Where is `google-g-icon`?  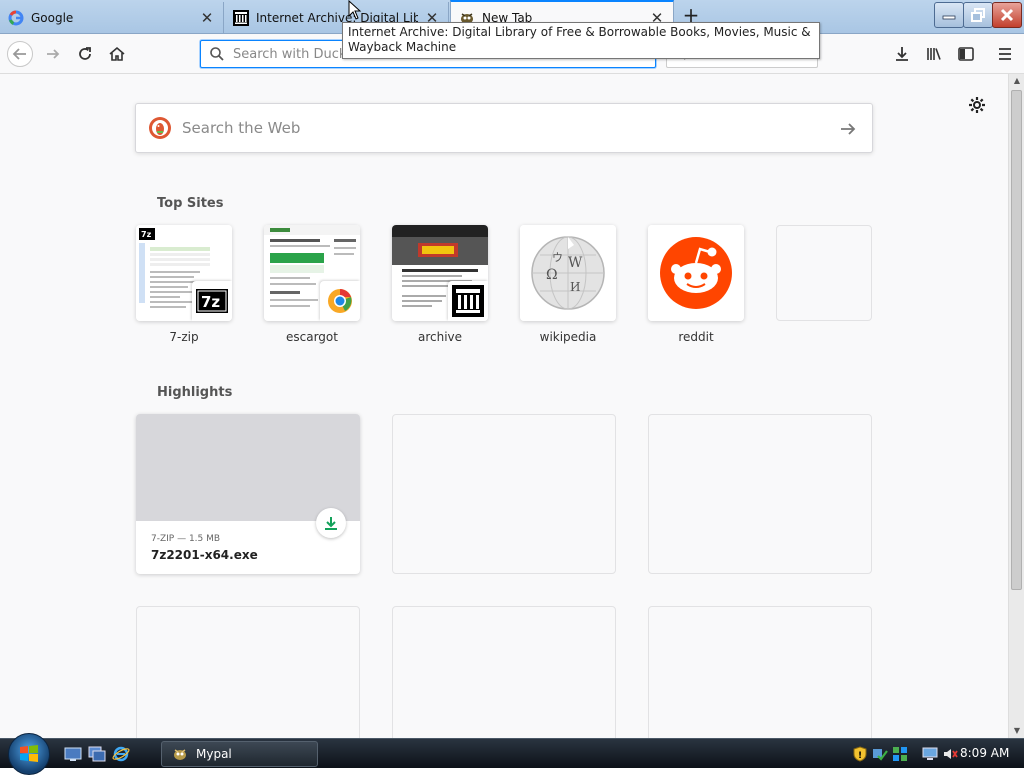
google-g-icon is located at coordinates (16, 18).